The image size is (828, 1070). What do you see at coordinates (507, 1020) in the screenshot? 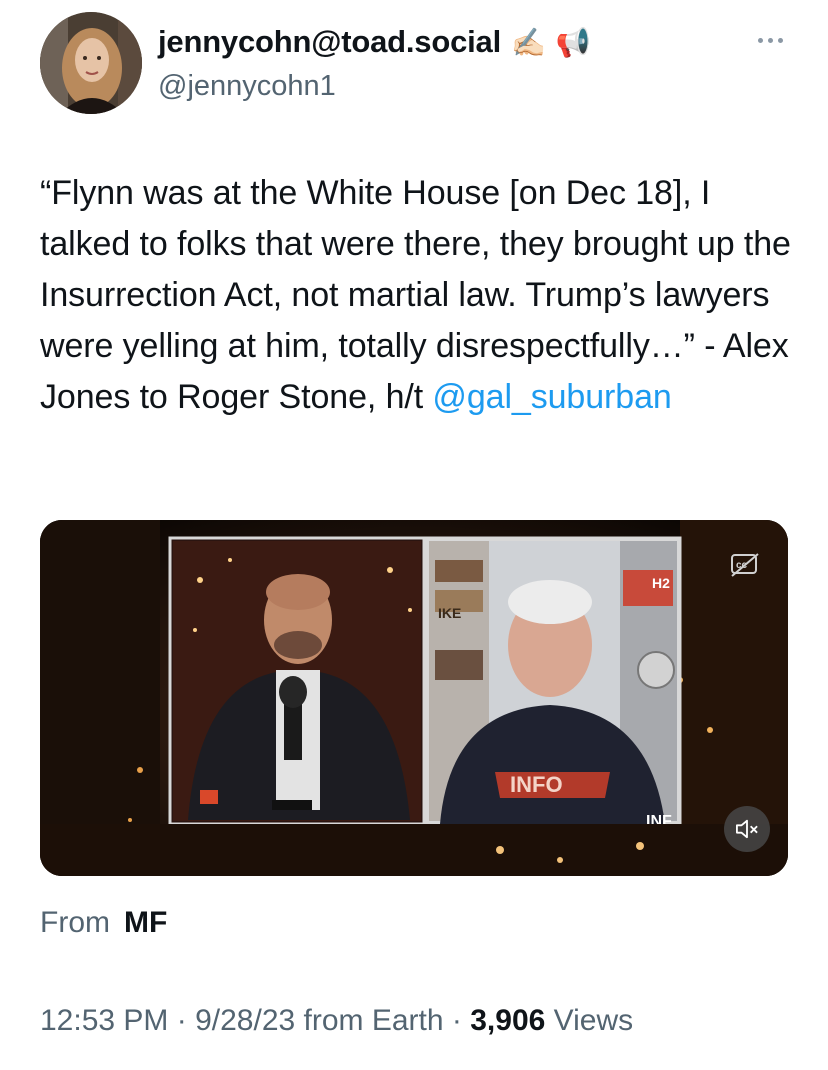
I see `views-count: 3,906` at bounding box center [507, 1020].